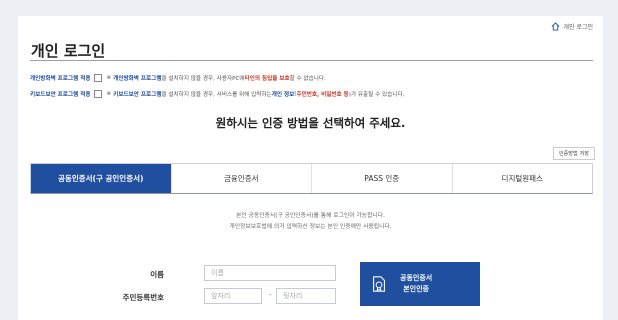  What do you see at coordinates (60, 79) in the screenshot?
I see `firewall-label: 개인방화벽 프로그램 적용` at bounding box center [60, 79].